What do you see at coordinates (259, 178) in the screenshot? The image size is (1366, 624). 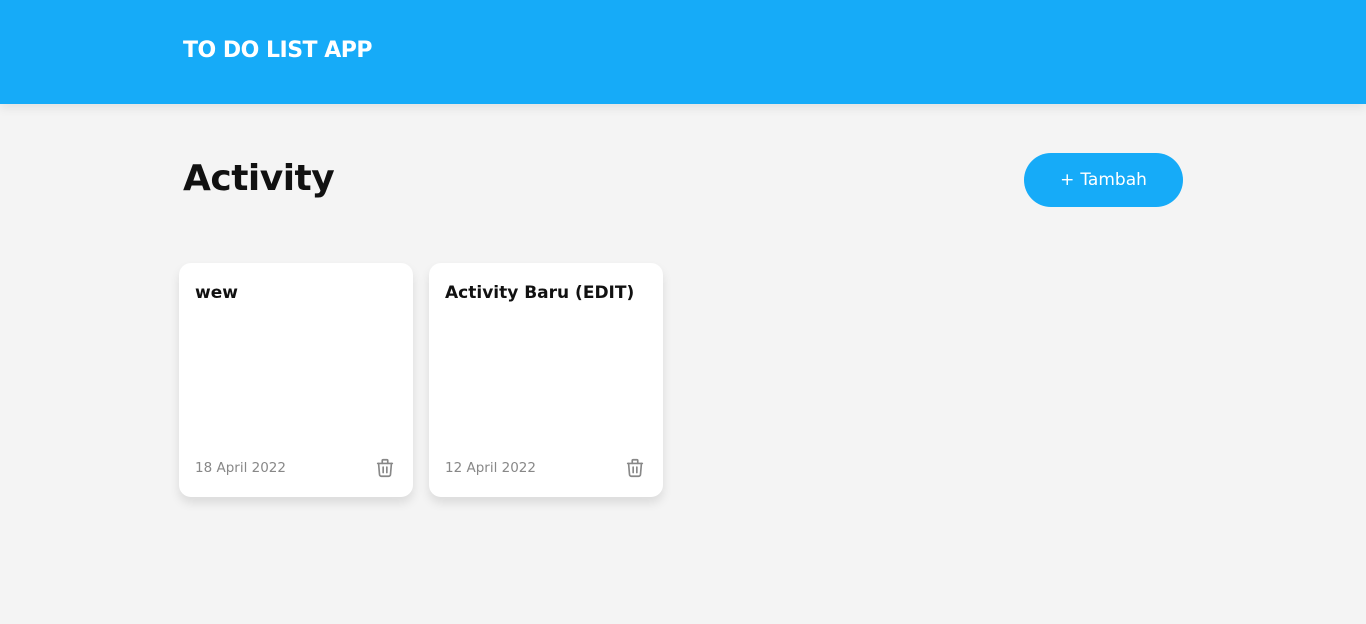 I see `page-title: Activity` at bounding box center [259, 178].